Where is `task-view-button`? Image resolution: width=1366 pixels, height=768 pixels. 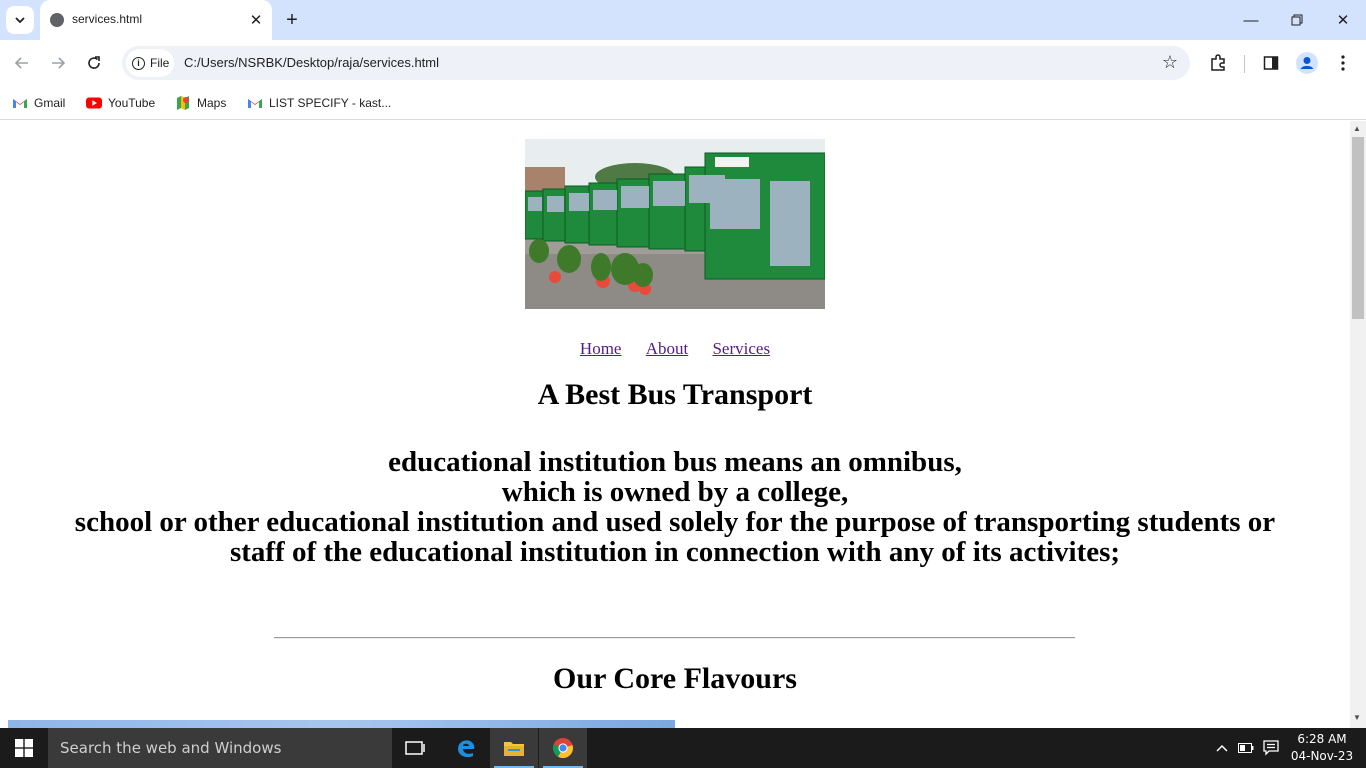 task-view-button is located at coordinates (416, 748).